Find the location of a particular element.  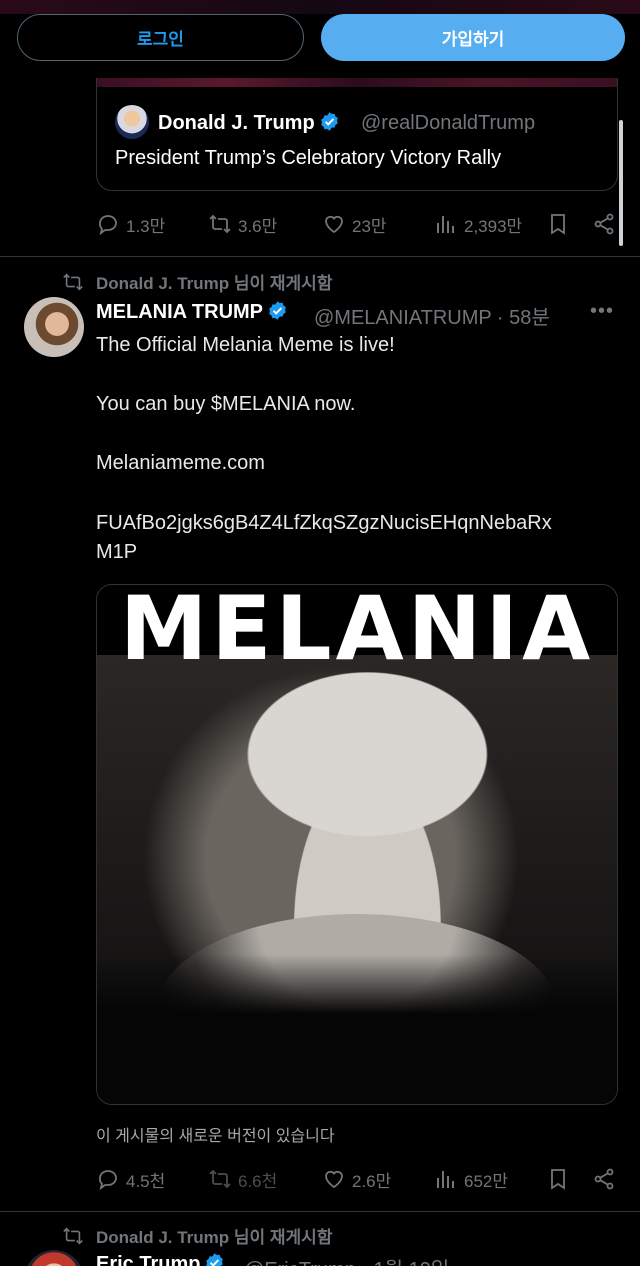

signup-button: 가입하기 is located at coordinates (473, 37).